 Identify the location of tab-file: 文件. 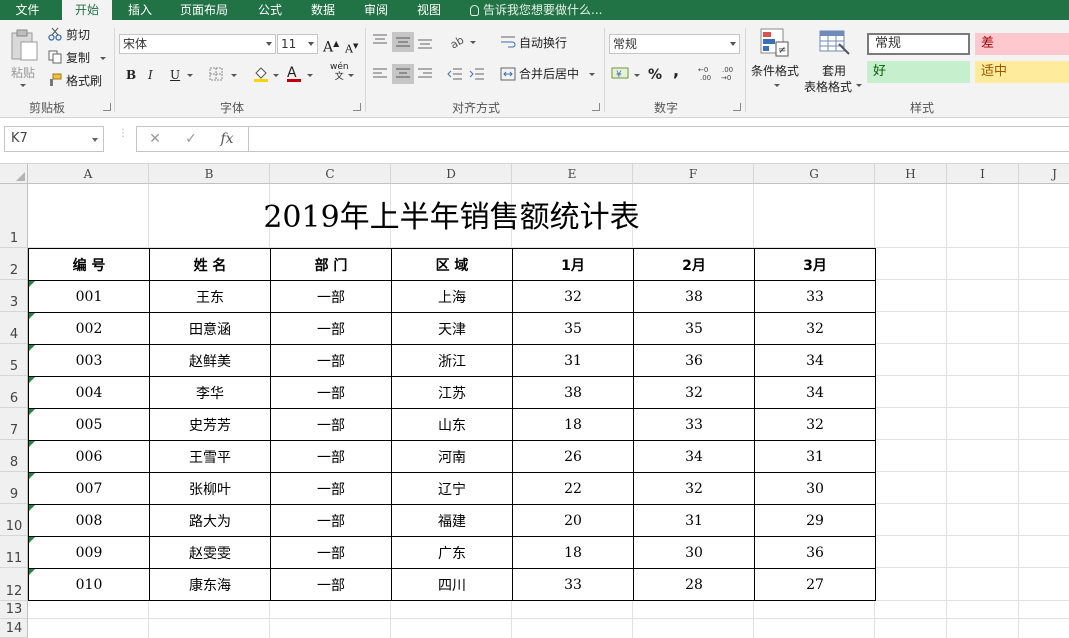
(27, 10).